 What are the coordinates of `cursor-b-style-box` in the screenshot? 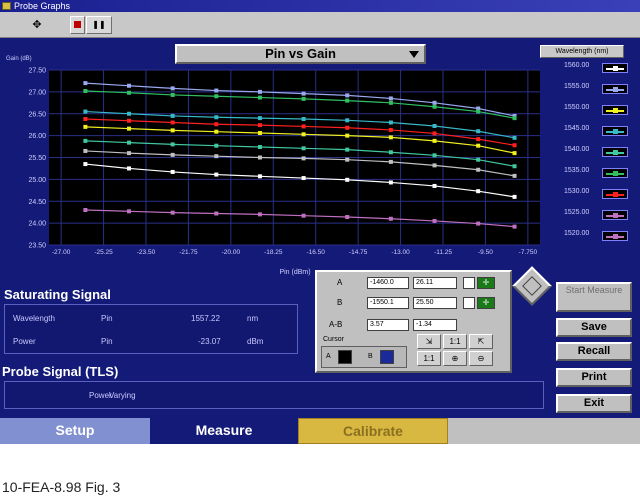 It's located at (469, 303).